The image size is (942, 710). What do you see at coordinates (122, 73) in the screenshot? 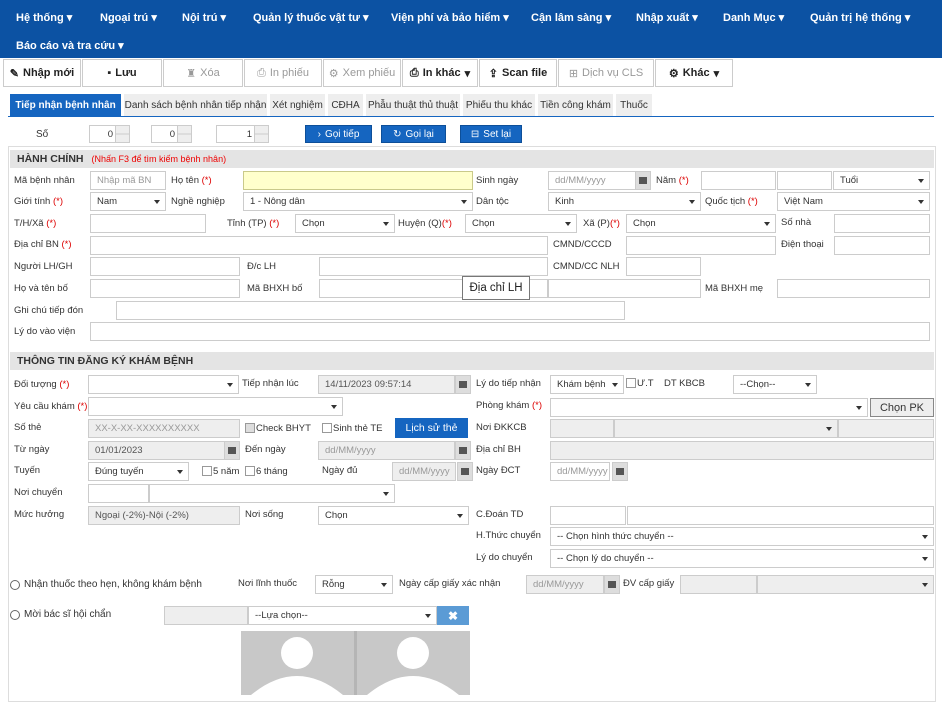
I see `save-button: ▪ Lưu` at bounding box center [122, 73].